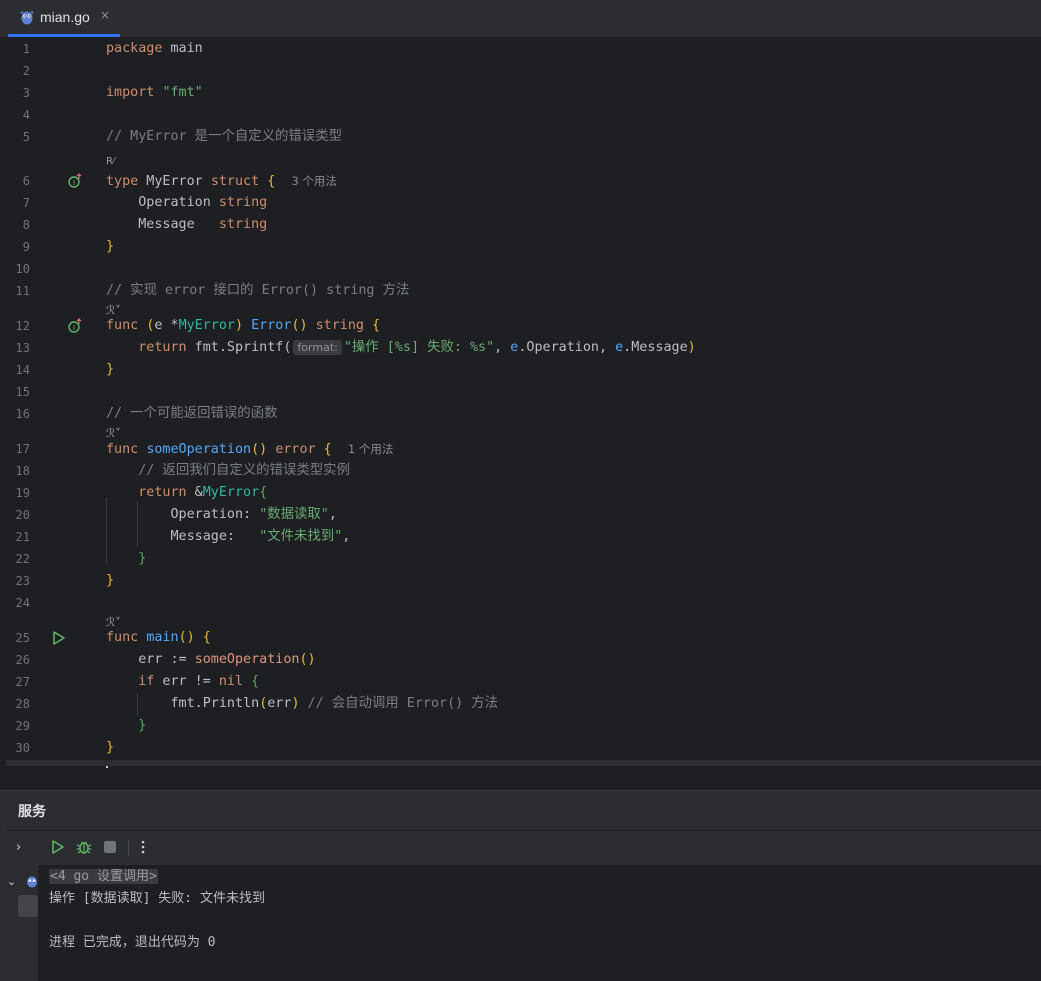 The height and width of the screenshot is (981, 1041). Describe the element at coordinates (26, 137) in the screenshot. I see `line-number: 5` at that location.